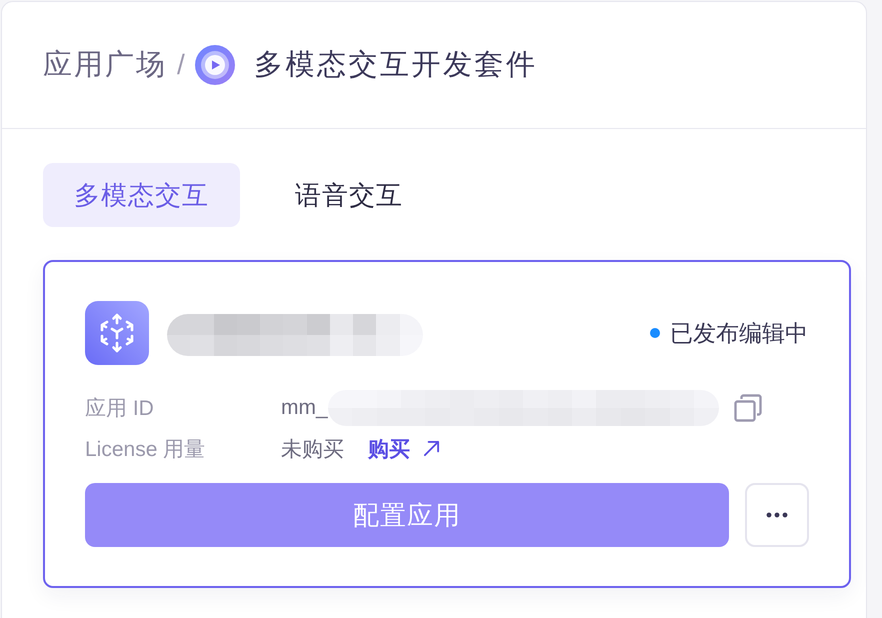 This screenshot has height=618, width=882. What do you see at coordinates (141, 195) in the screenshot?
I see `tab: 多模态交互` at bounding box center [141, 195].